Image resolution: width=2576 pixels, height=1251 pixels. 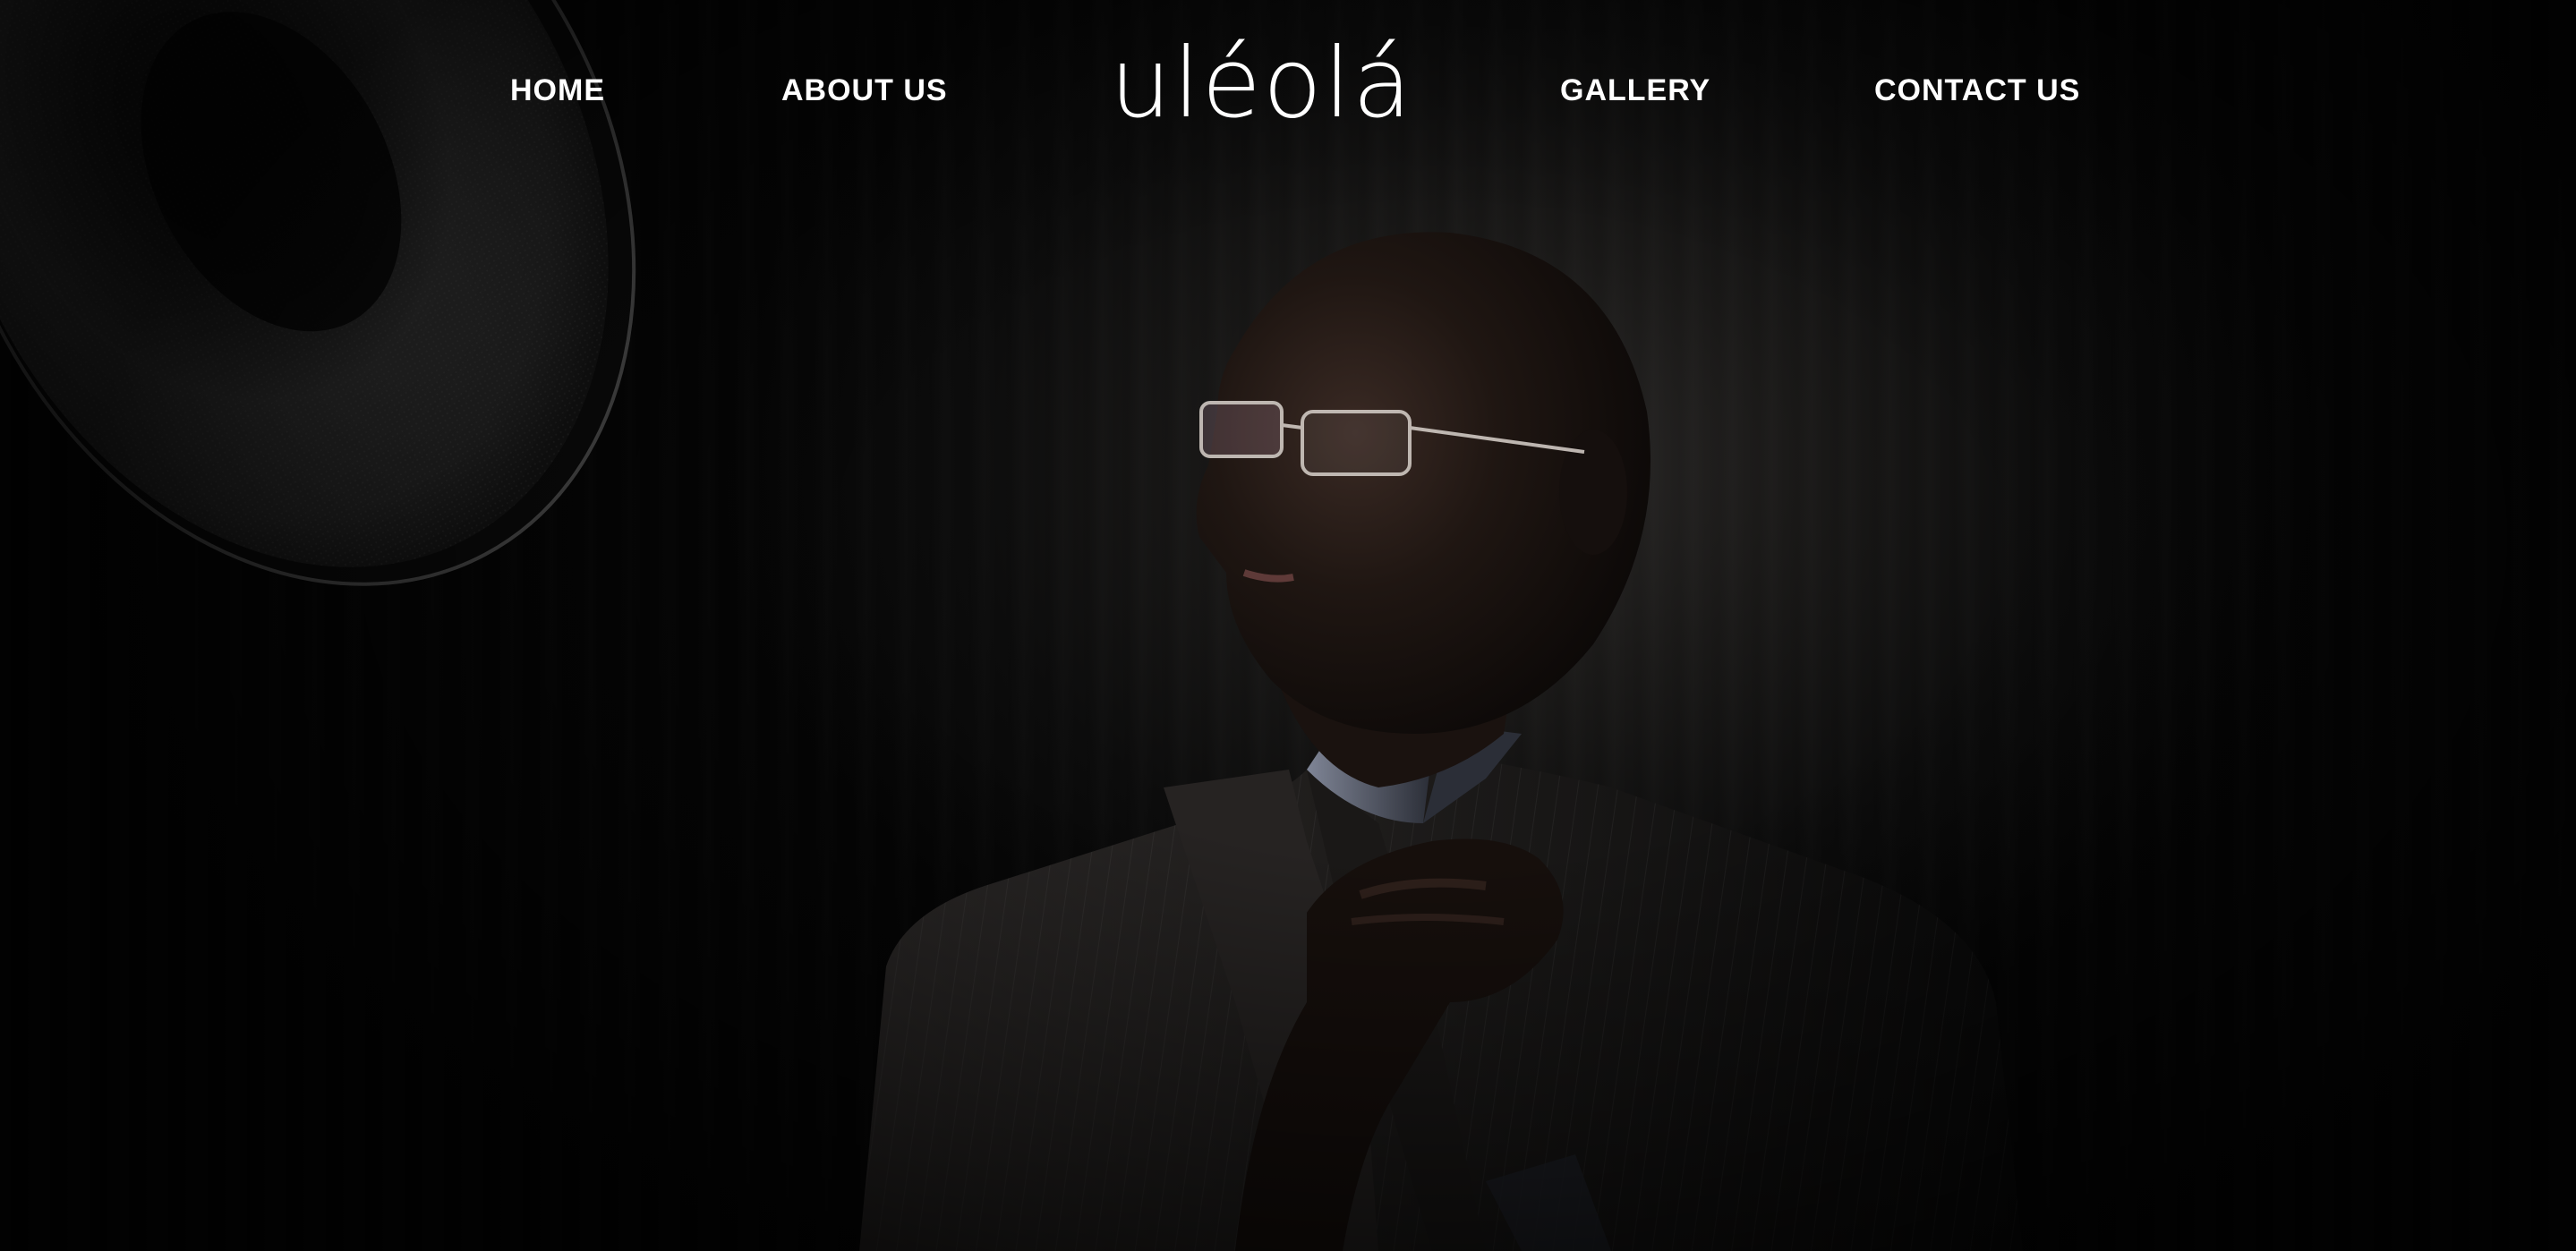 I want to click on nav-link-about-us: ABOUT US, so click(x=864, y=90).